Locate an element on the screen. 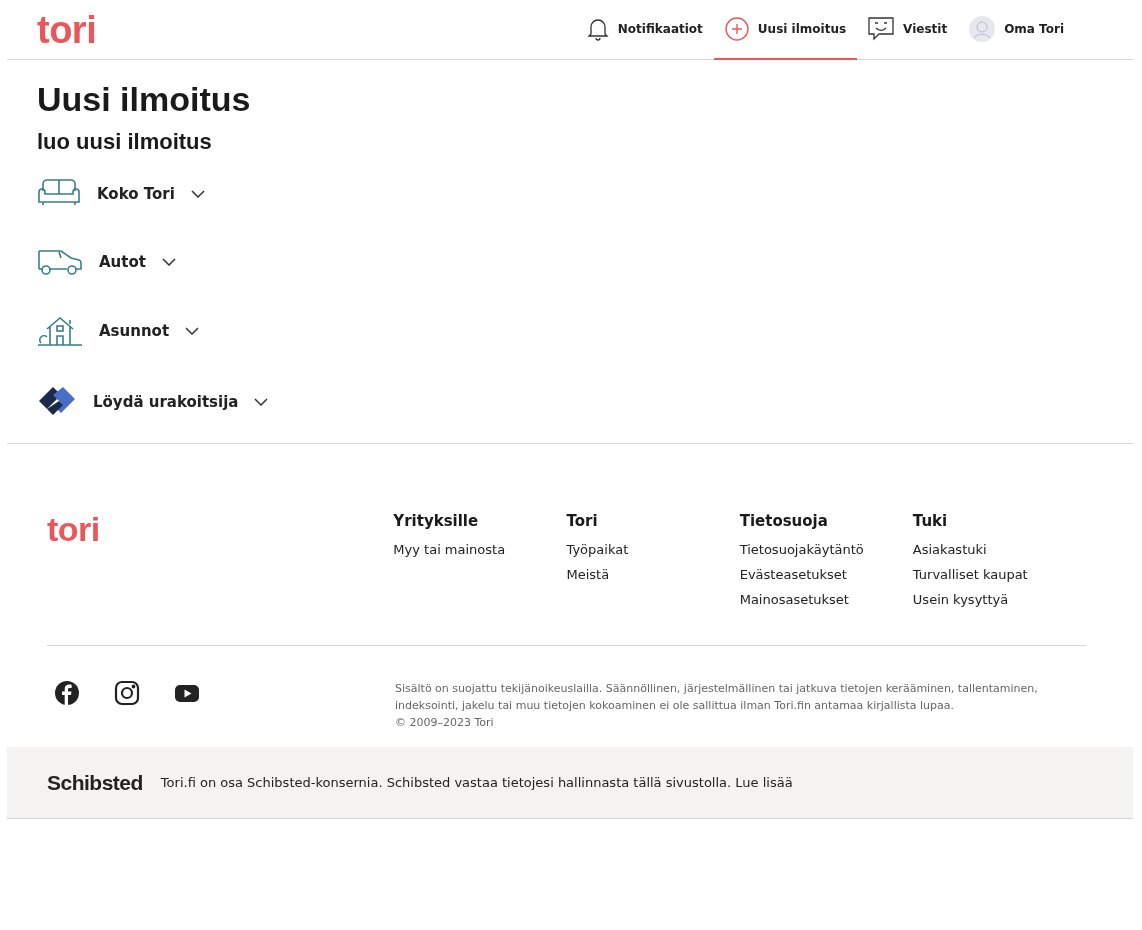 Image resolution: width=1142 pixels, height=930 pixels. footer-heading: Tietosuoja is located at coordinates (784, 521).